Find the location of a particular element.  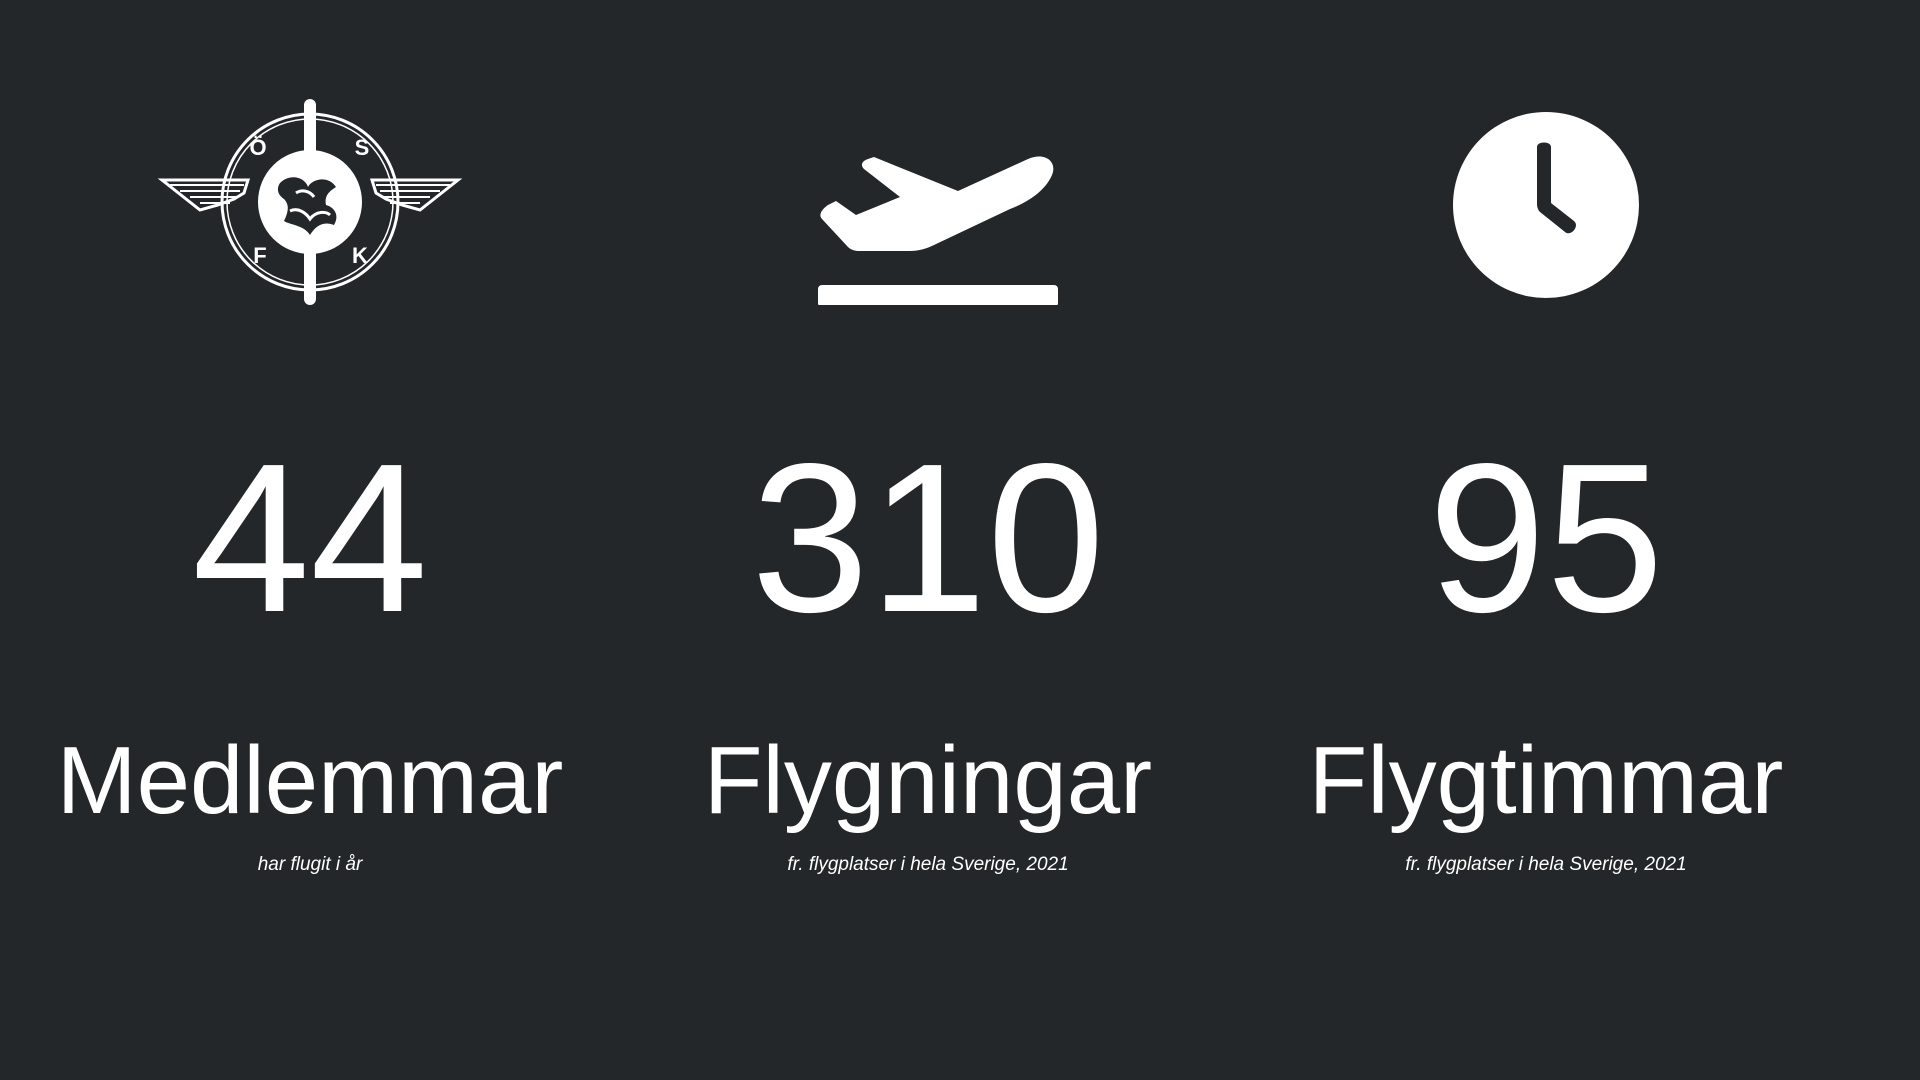

stat-value-members: 44 is located at coordinates (310, 537).